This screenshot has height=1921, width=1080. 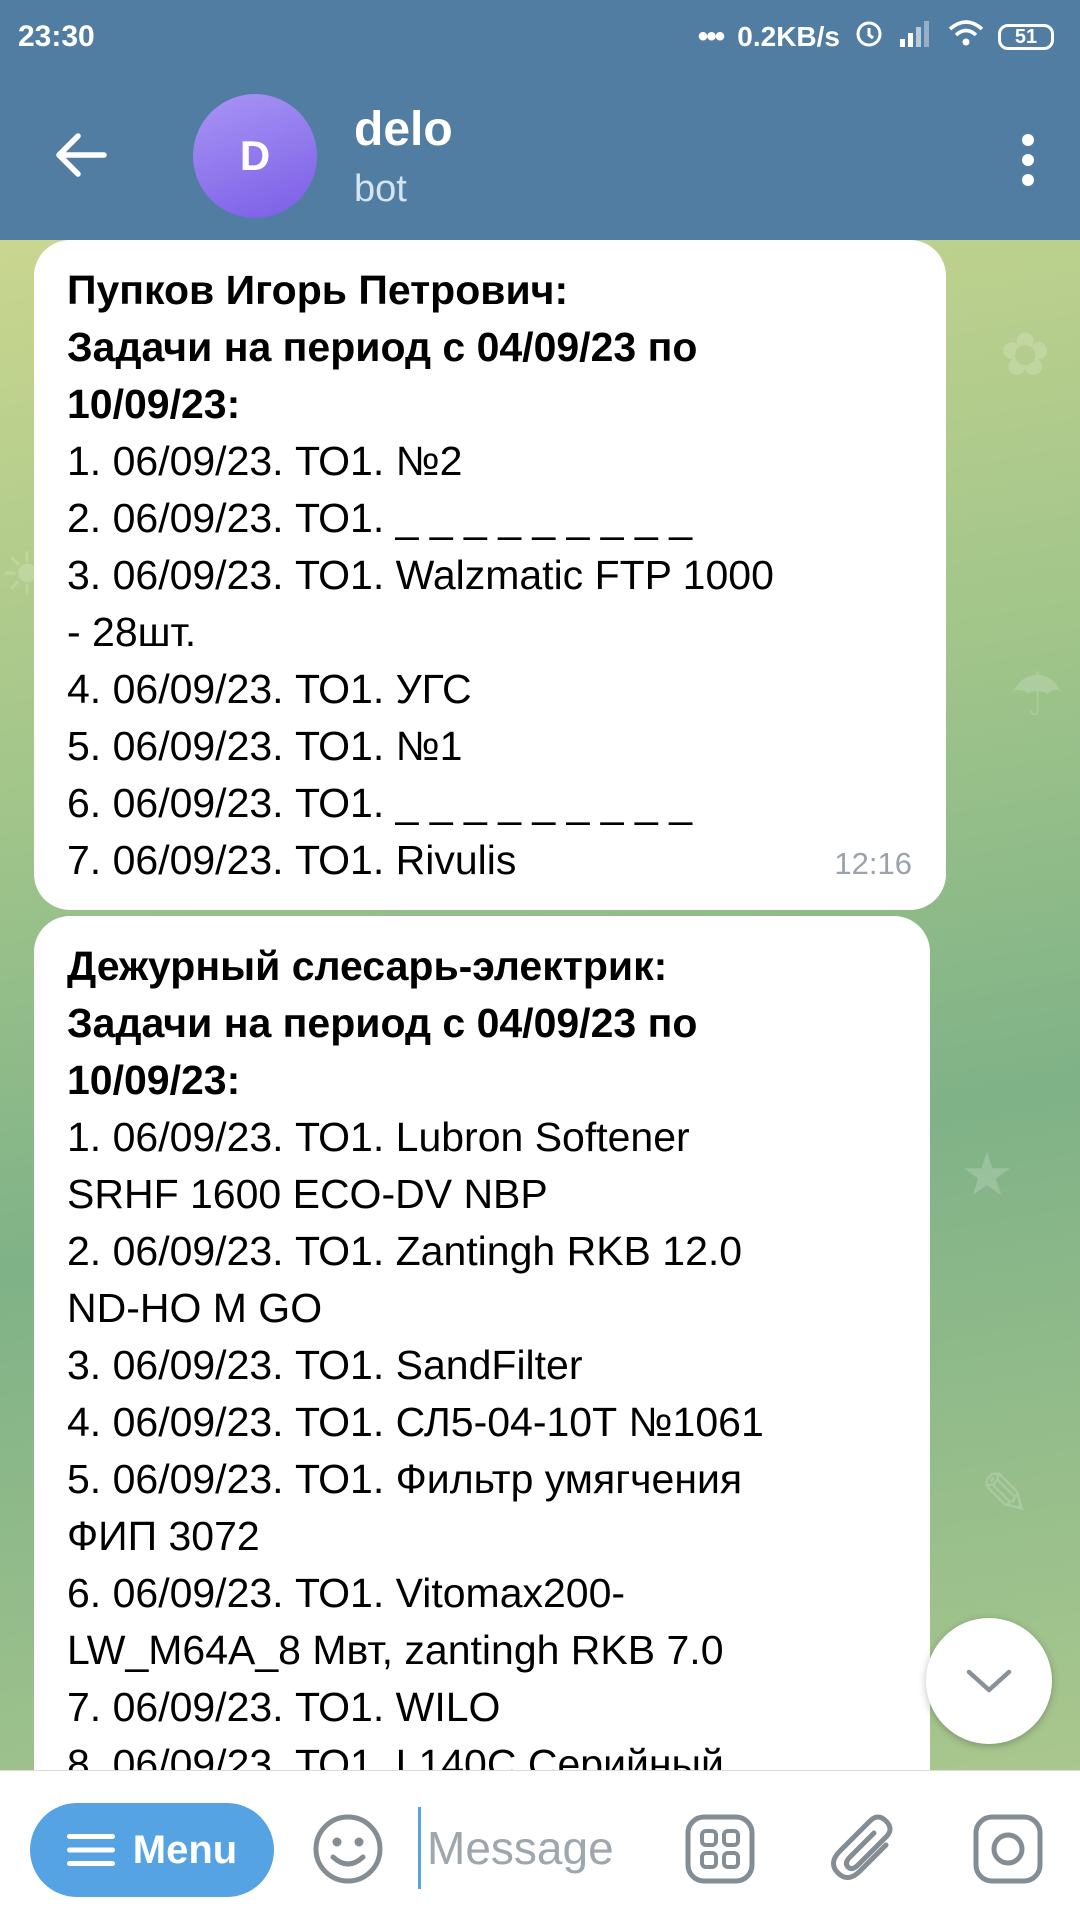 What do you see at coordinates (255, 156) in the screenshot?
I see `avatar: D` at bounding box center [255, 156].